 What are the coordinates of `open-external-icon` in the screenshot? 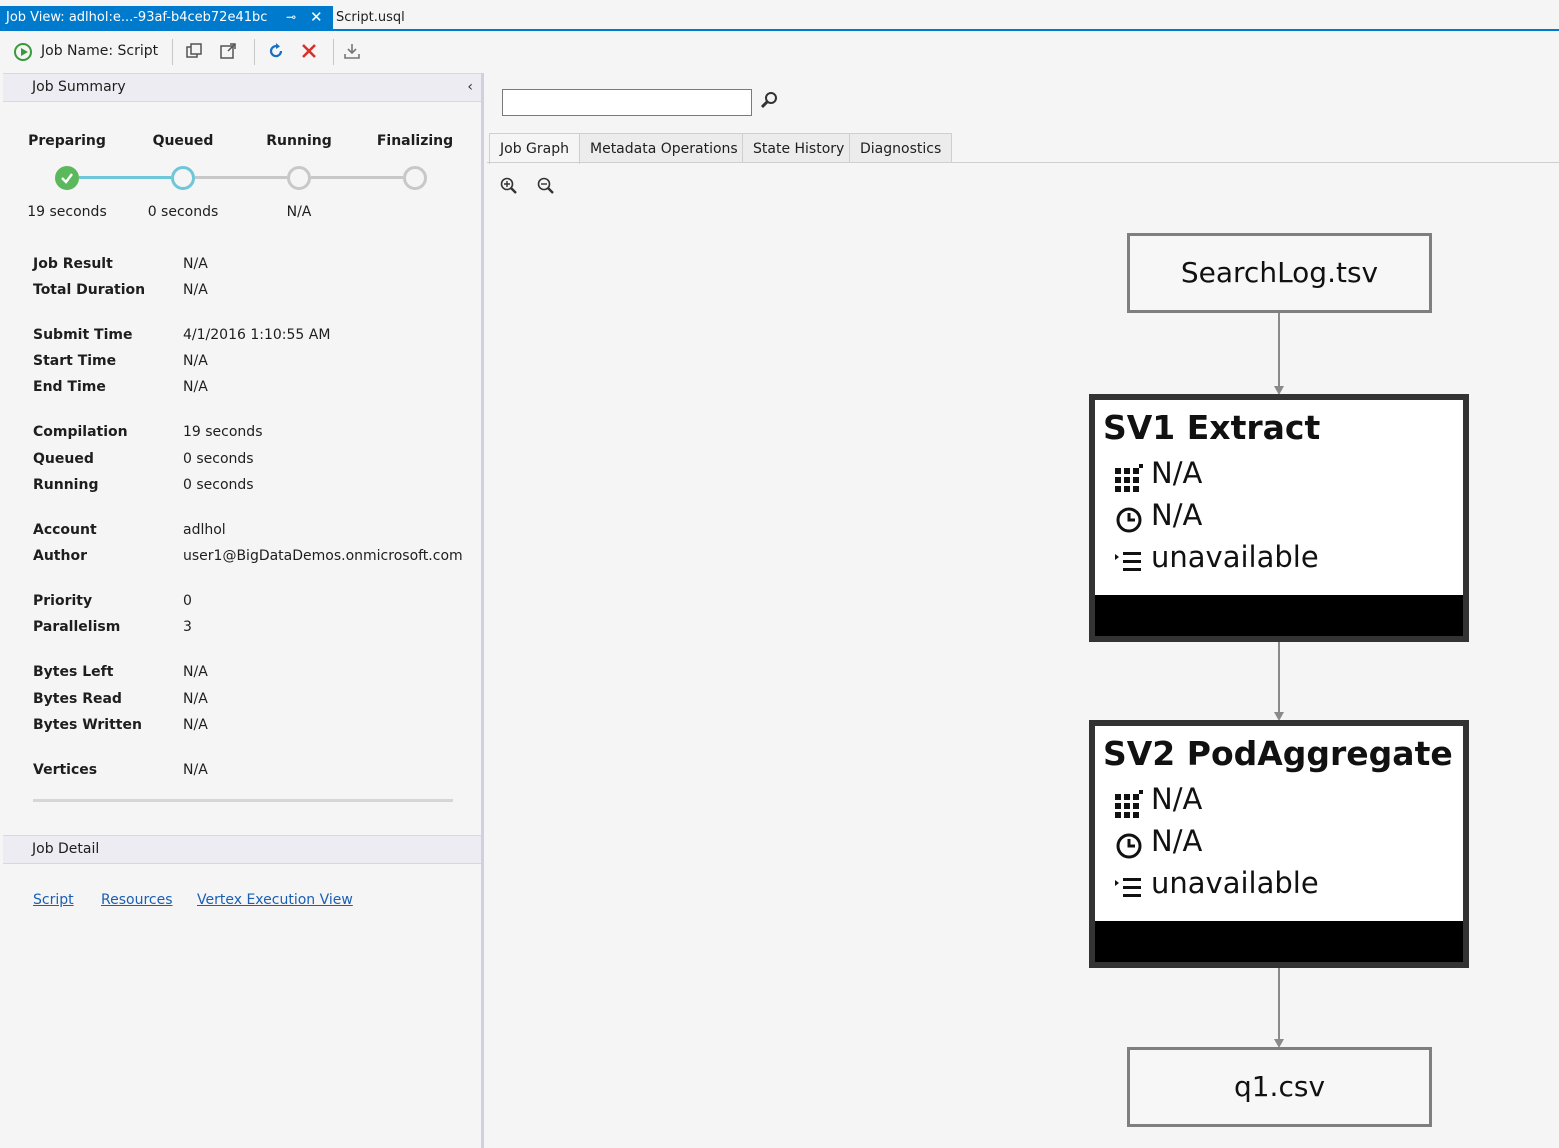 It's located at (228, 52).